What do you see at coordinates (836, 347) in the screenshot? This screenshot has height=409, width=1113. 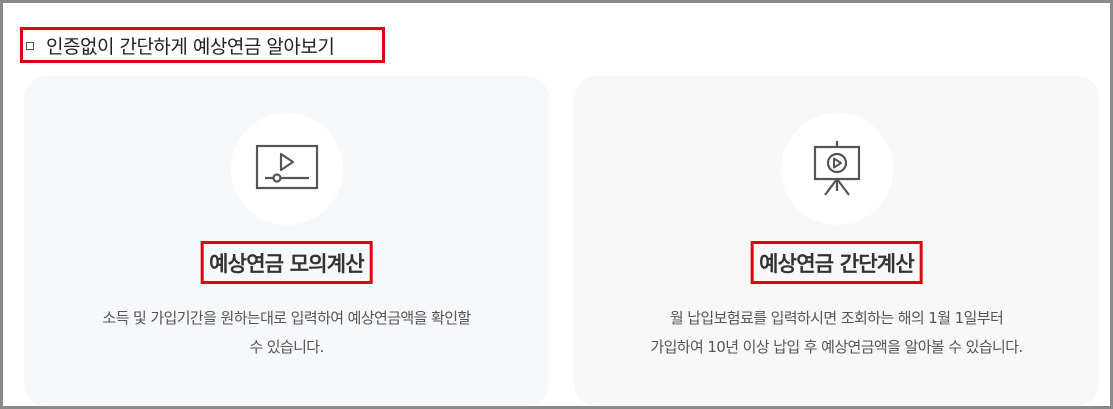 I see `description-line: 가입하여 10년 이상 납입 후 예상연금액을 알아볼 수 있습니다.` at bounding box center [836, 347].